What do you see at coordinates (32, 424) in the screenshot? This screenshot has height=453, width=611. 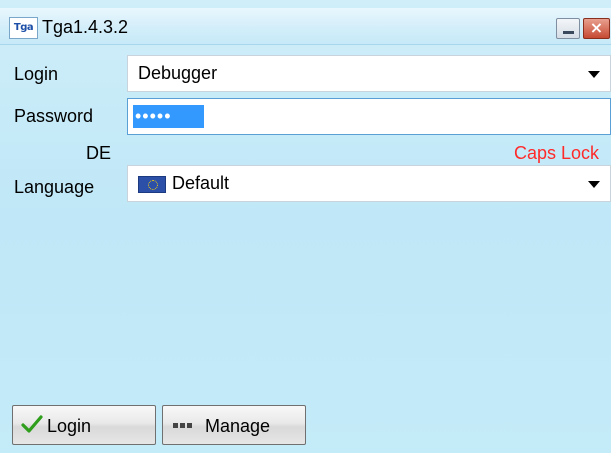 I see `checkmark-icon` at bounding box center [32, 424].